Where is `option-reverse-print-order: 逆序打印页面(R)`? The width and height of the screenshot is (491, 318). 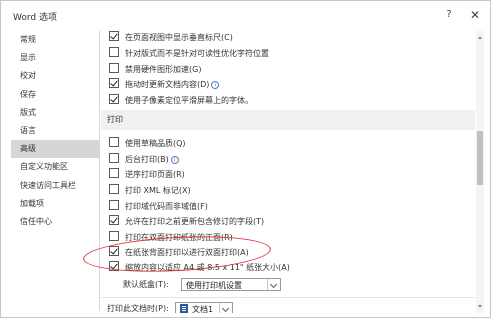 option-reverse-print-order: 逆序打印页面(R) is located at coordinates (147, 175).